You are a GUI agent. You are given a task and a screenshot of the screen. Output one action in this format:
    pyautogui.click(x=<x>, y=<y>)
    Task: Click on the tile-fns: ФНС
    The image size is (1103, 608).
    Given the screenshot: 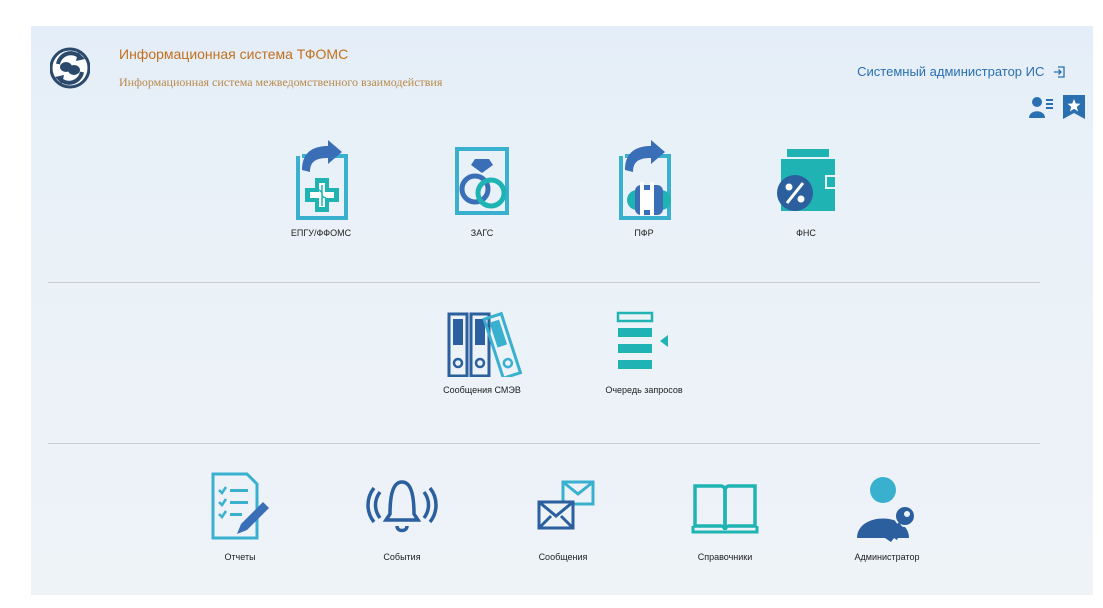 What is the action you would take?
    pyautogui.click(x=806, y=192)
    